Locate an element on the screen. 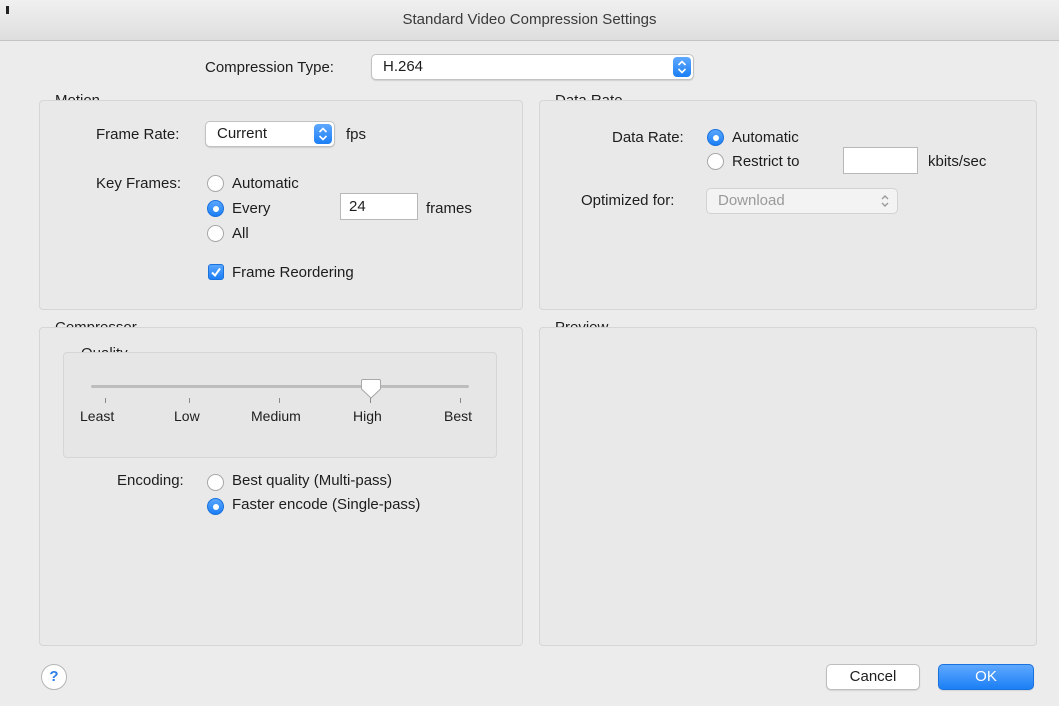  quality-tick-low: Low is located at coordinates (187, 416).